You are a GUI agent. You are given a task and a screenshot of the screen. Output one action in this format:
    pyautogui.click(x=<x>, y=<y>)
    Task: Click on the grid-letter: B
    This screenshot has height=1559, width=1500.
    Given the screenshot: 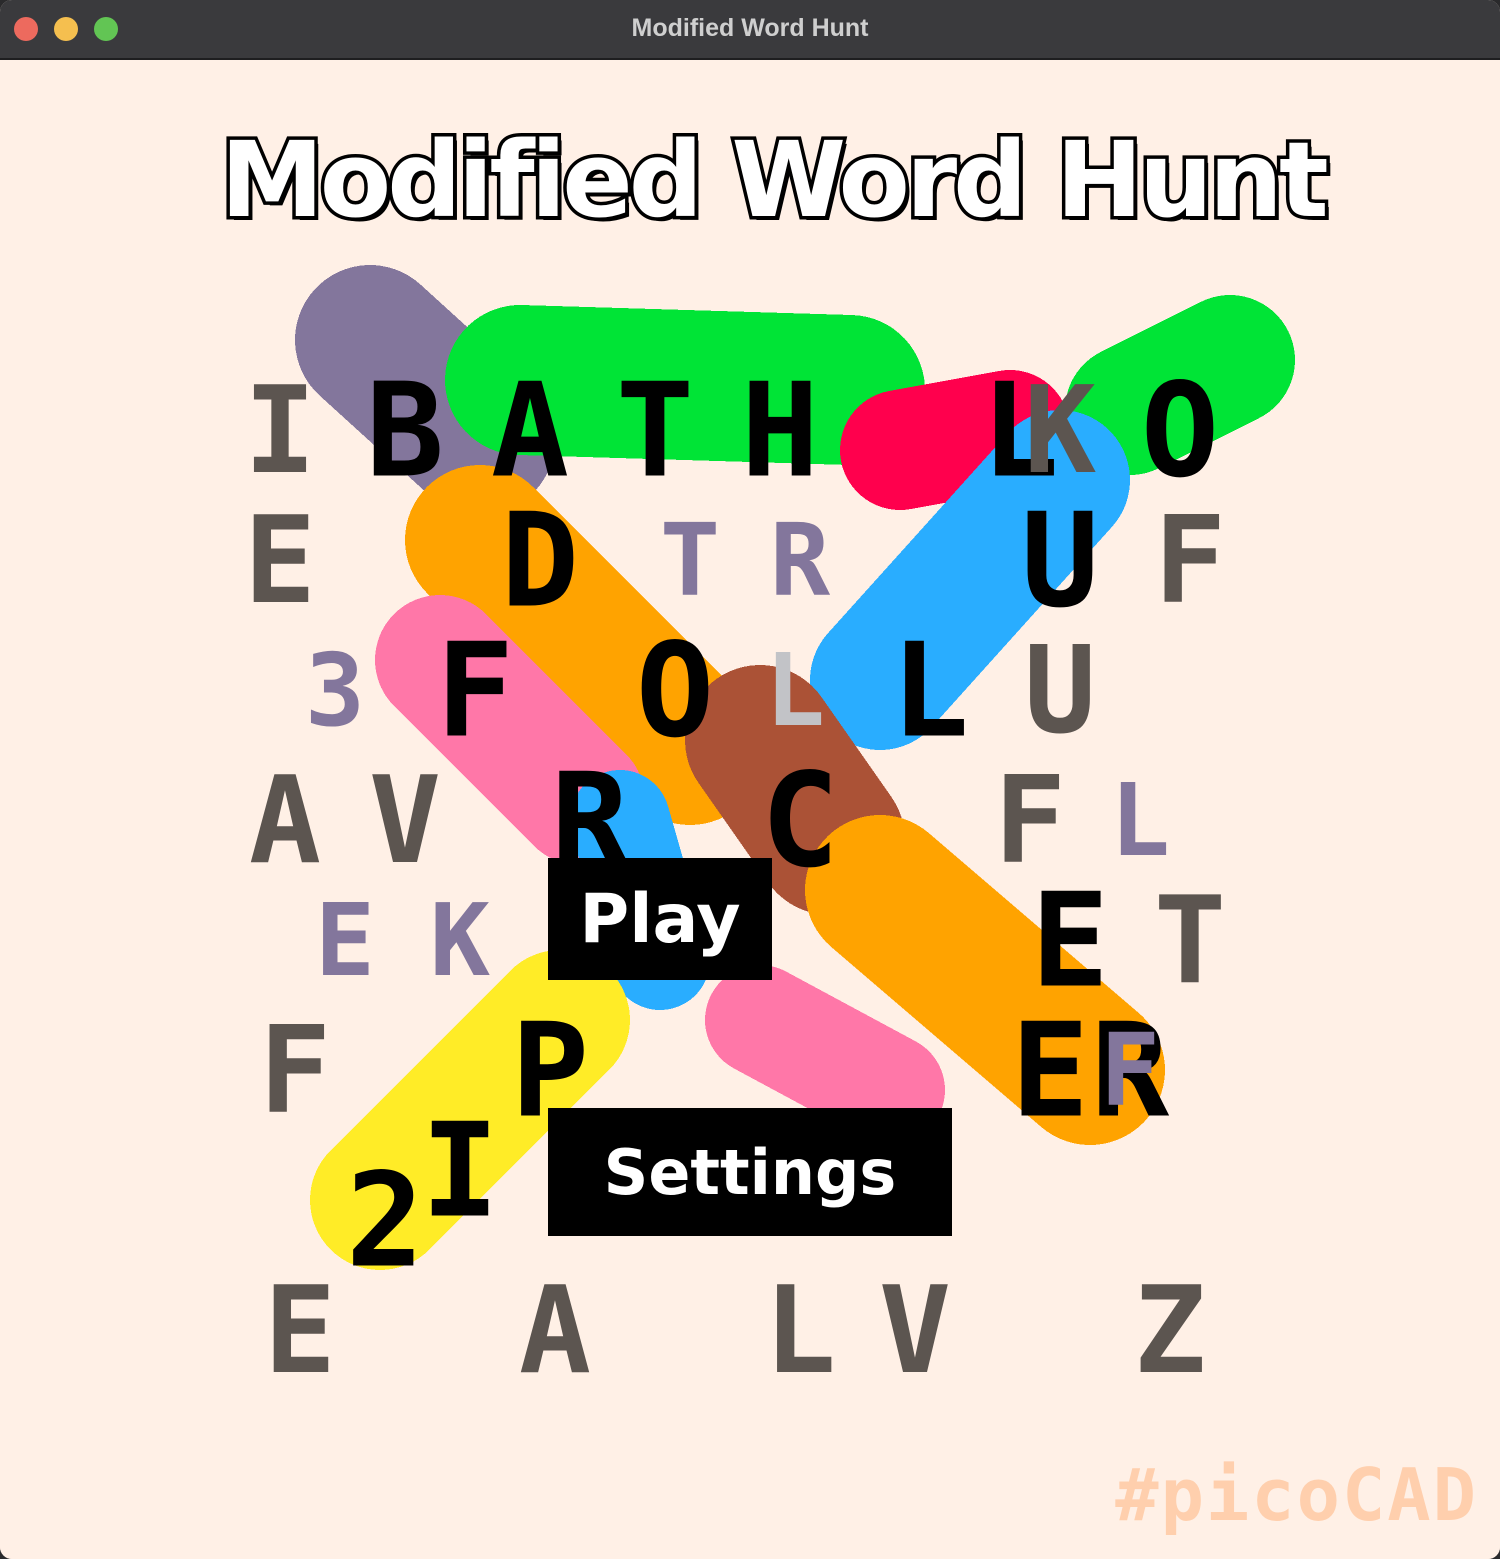 What is the action you would take?
    pyautogui.click(x=405, y=431)
    